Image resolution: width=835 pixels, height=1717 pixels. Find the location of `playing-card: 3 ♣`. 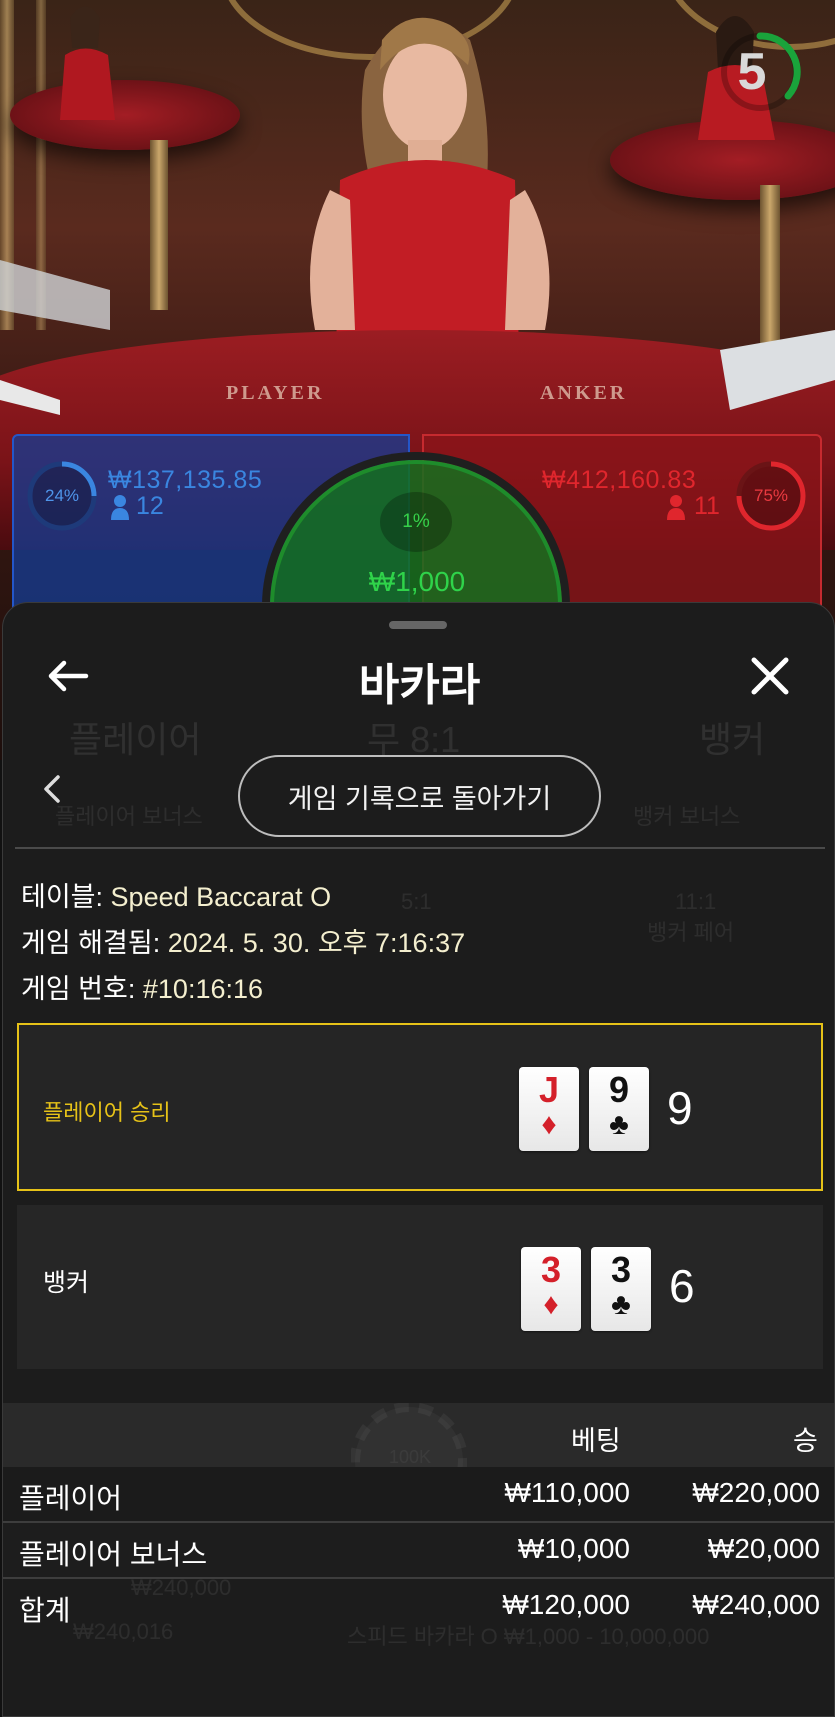

playing-card: 3 ♣ is located at coordinates (621, 1289).